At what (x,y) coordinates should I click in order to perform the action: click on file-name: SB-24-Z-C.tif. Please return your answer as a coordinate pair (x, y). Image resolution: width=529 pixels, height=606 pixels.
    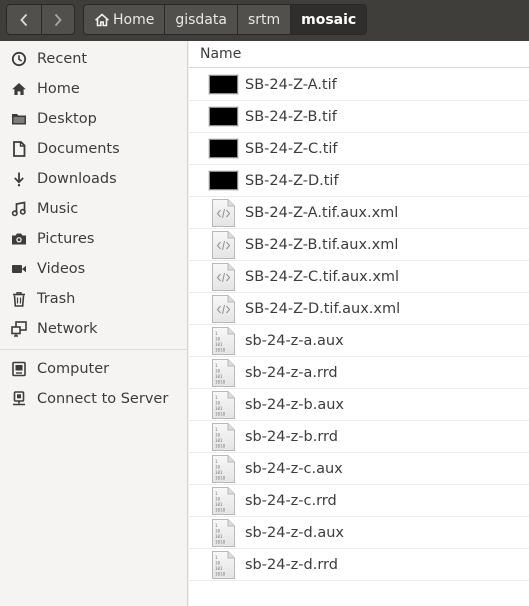
    Looking at the image, I should click on (291, 148).